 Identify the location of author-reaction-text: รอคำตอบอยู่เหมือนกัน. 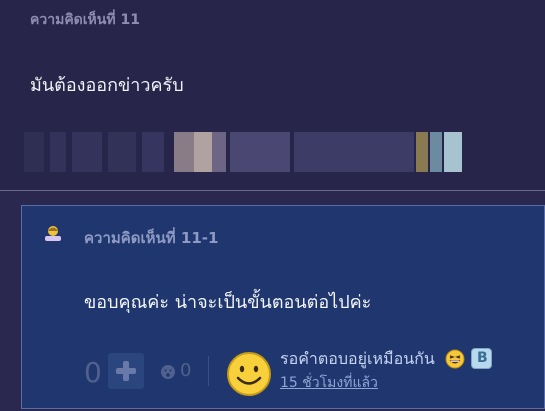
(357, 358).